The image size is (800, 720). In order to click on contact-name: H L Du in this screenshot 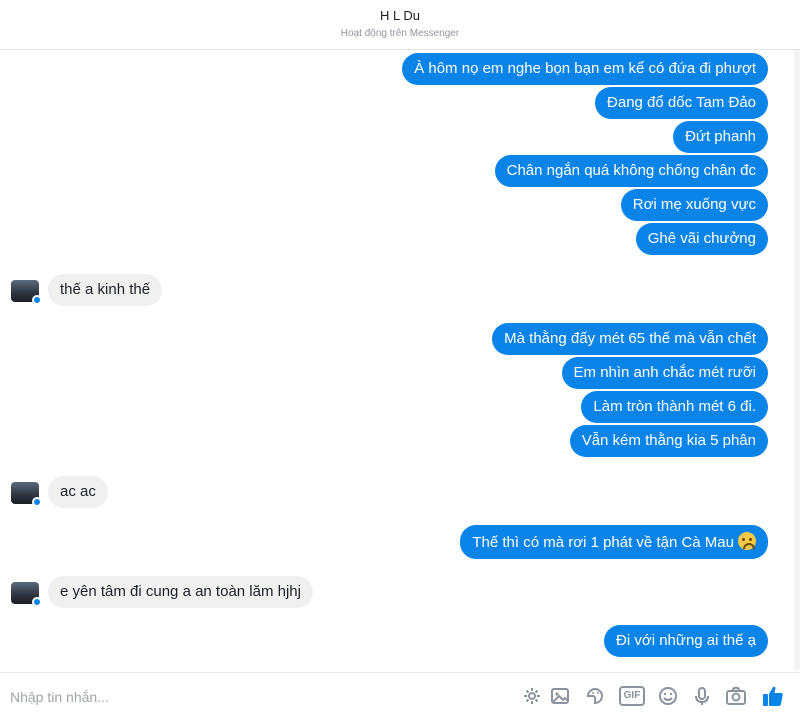, I will do `click(400, 15)`.